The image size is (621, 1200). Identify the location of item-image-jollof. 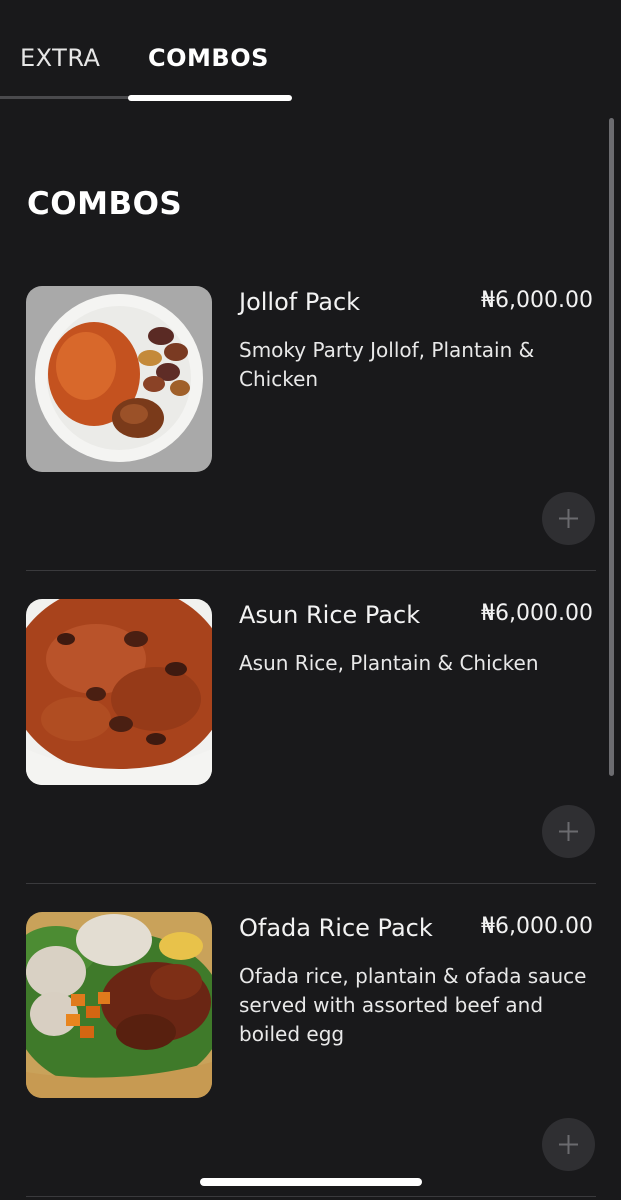
(119, 379).